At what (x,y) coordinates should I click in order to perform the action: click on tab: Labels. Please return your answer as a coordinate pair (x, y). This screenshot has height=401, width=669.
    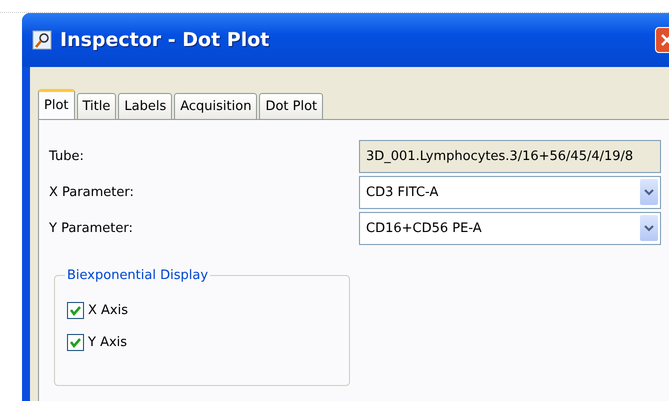
    Looking at the image, I should click on (145, 106).